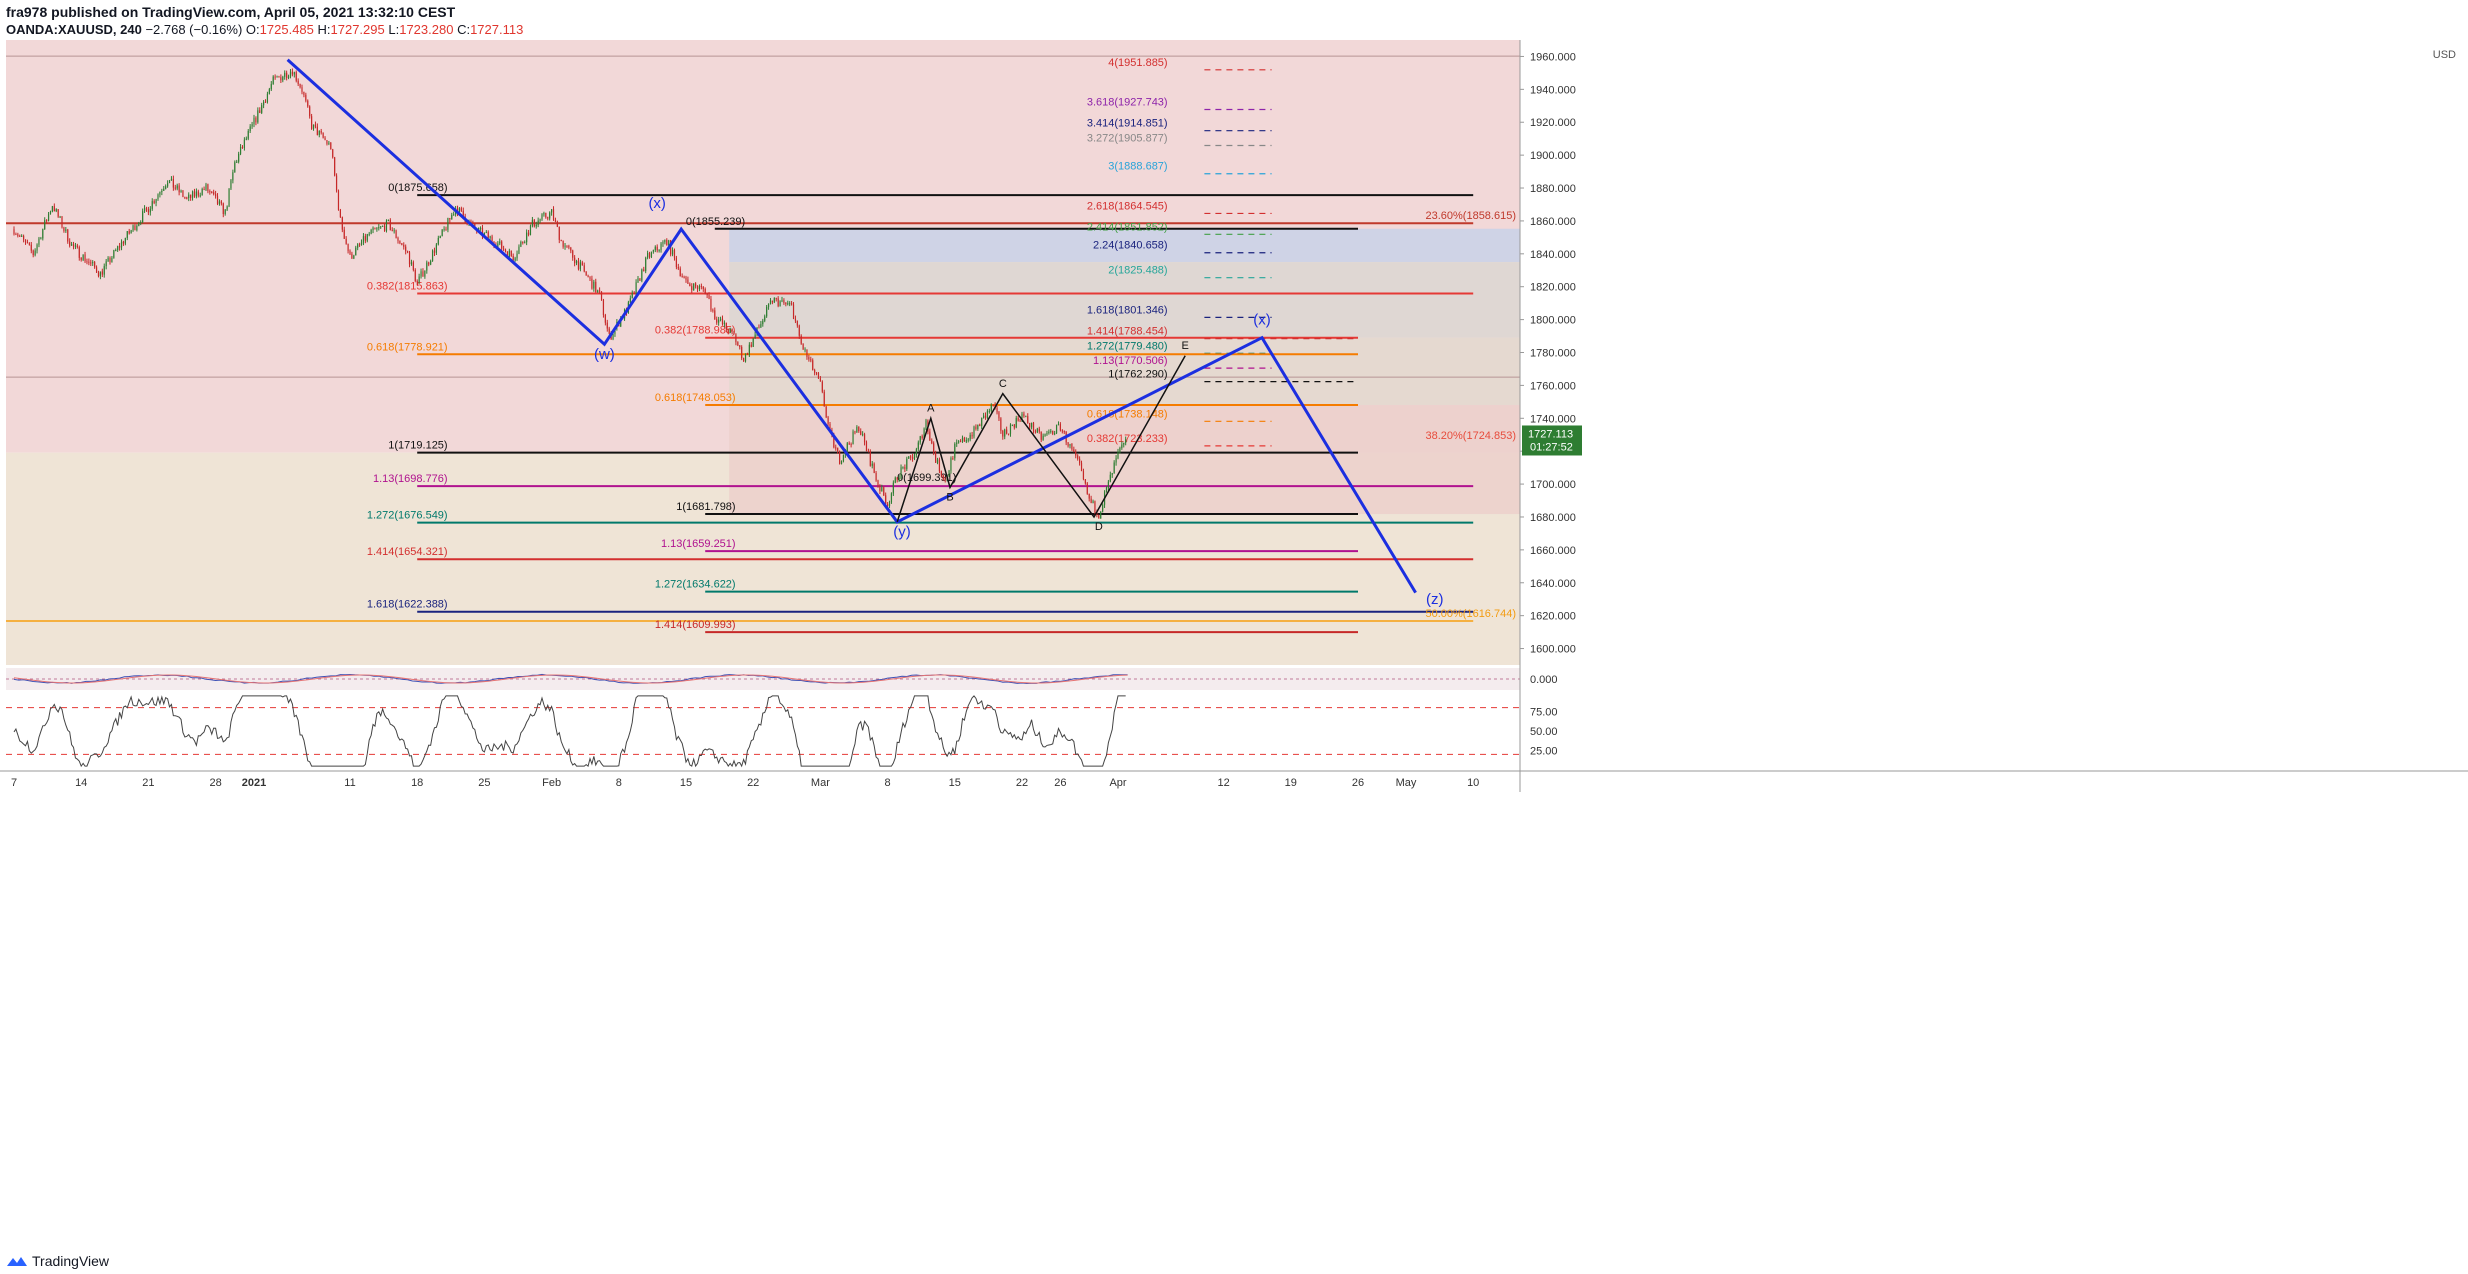 The height and width of the screenshot is (1274, 2468). What do you see at coordinates (1553, 650) in the screenshot?
I see `price-tick-label: 1600.000` at bounding box center [1553, 650].